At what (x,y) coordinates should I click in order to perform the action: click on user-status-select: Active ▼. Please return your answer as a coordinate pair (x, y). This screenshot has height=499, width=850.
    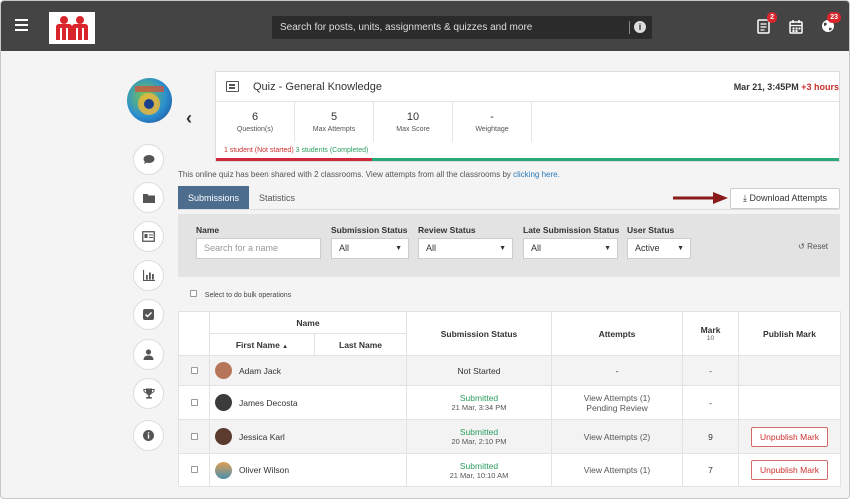
    Looking at the image, I should click on (659, 248).